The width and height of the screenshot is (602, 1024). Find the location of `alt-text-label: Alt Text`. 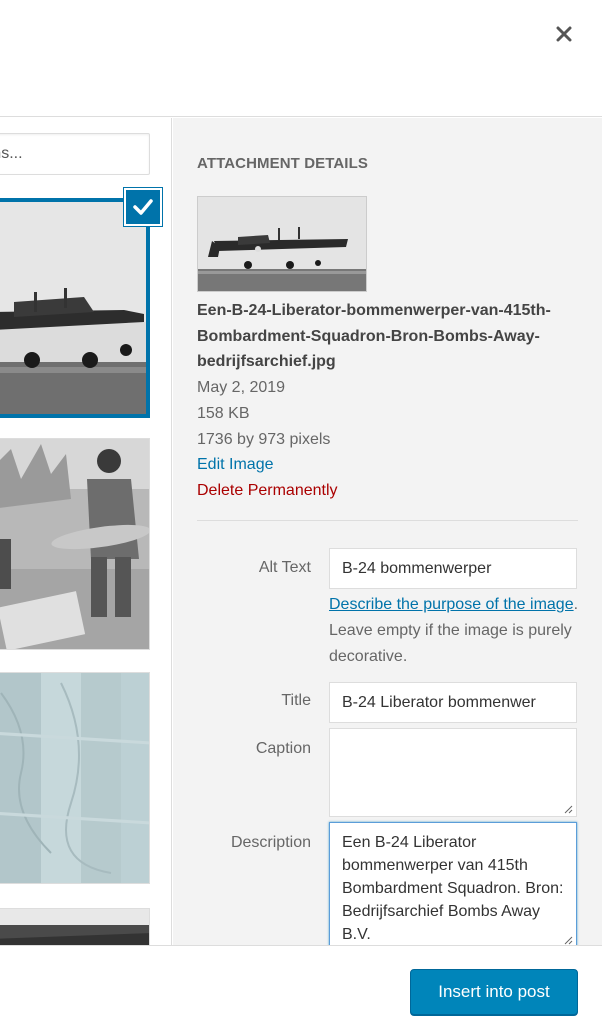

alt-text-label: Alt Text is located at coordinates (284, 567).